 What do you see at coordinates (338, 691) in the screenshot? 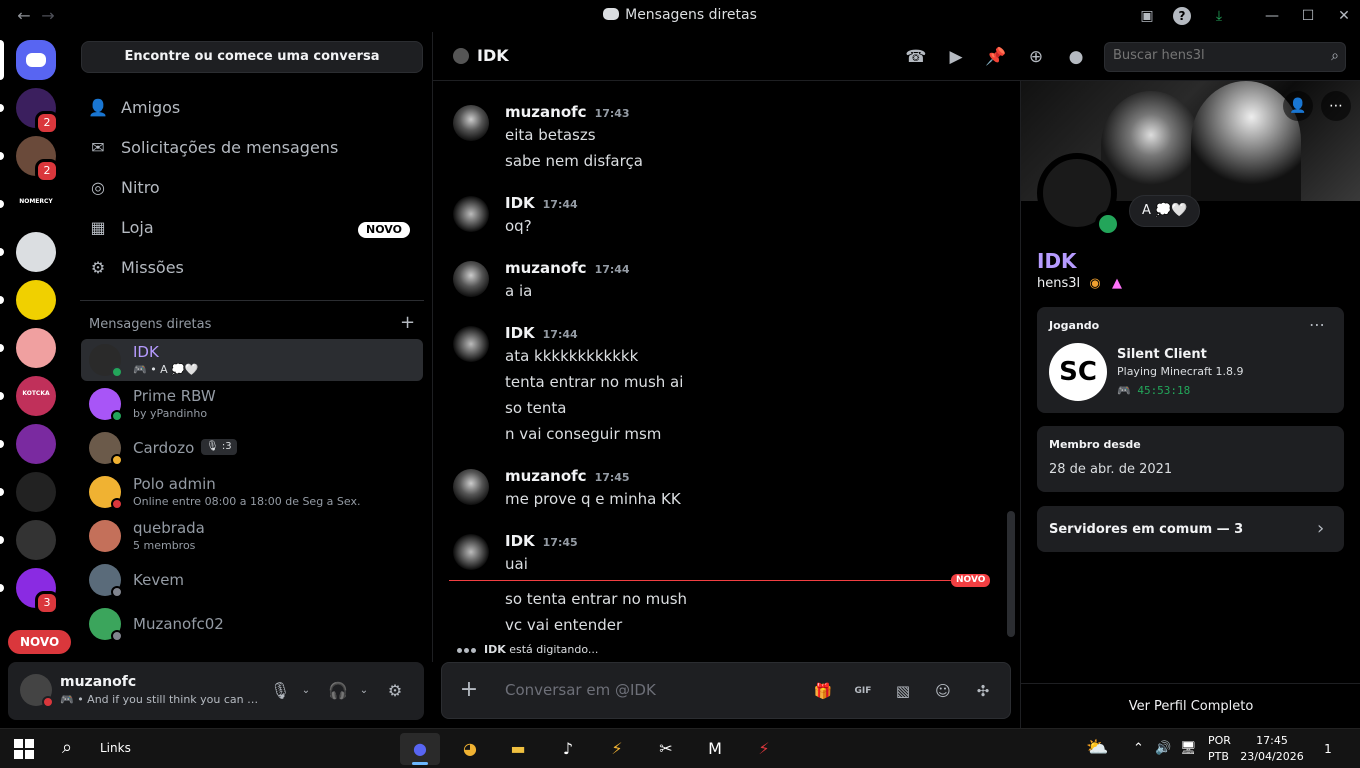
I see `headphones-icon: 🎧` at bounding box center [338, 691].